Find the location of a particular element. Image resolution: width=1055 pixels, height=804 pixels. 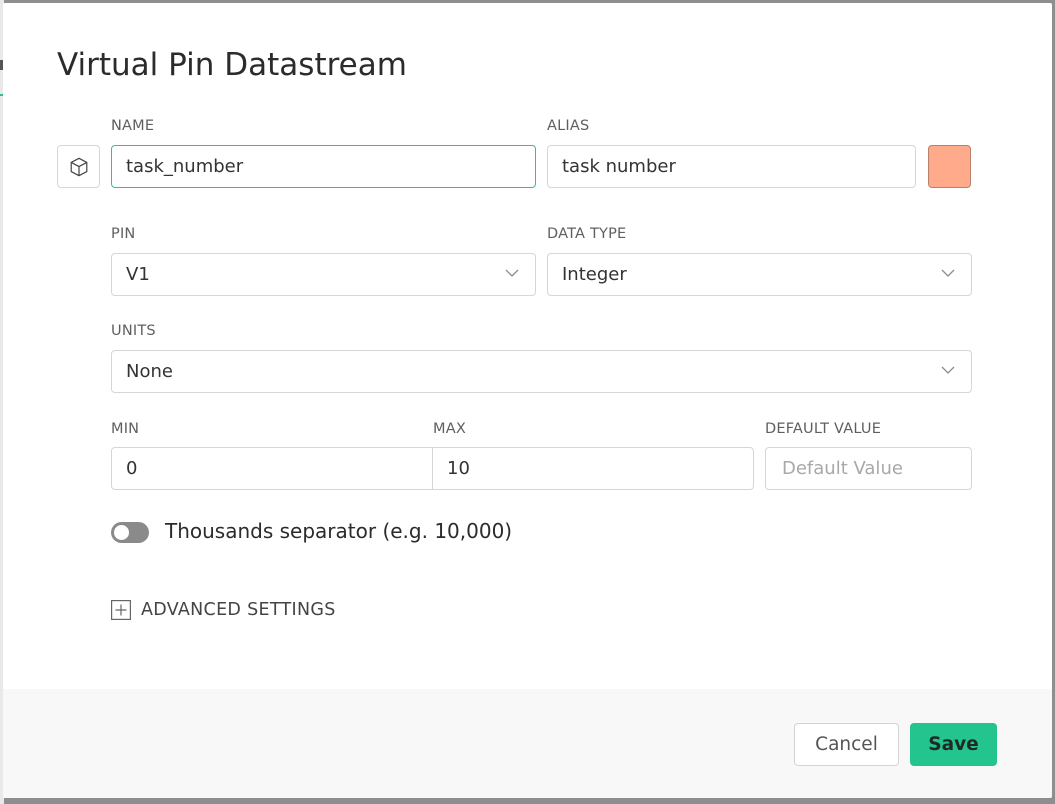

units-selected-value: None is located at coordinates (149, 371).